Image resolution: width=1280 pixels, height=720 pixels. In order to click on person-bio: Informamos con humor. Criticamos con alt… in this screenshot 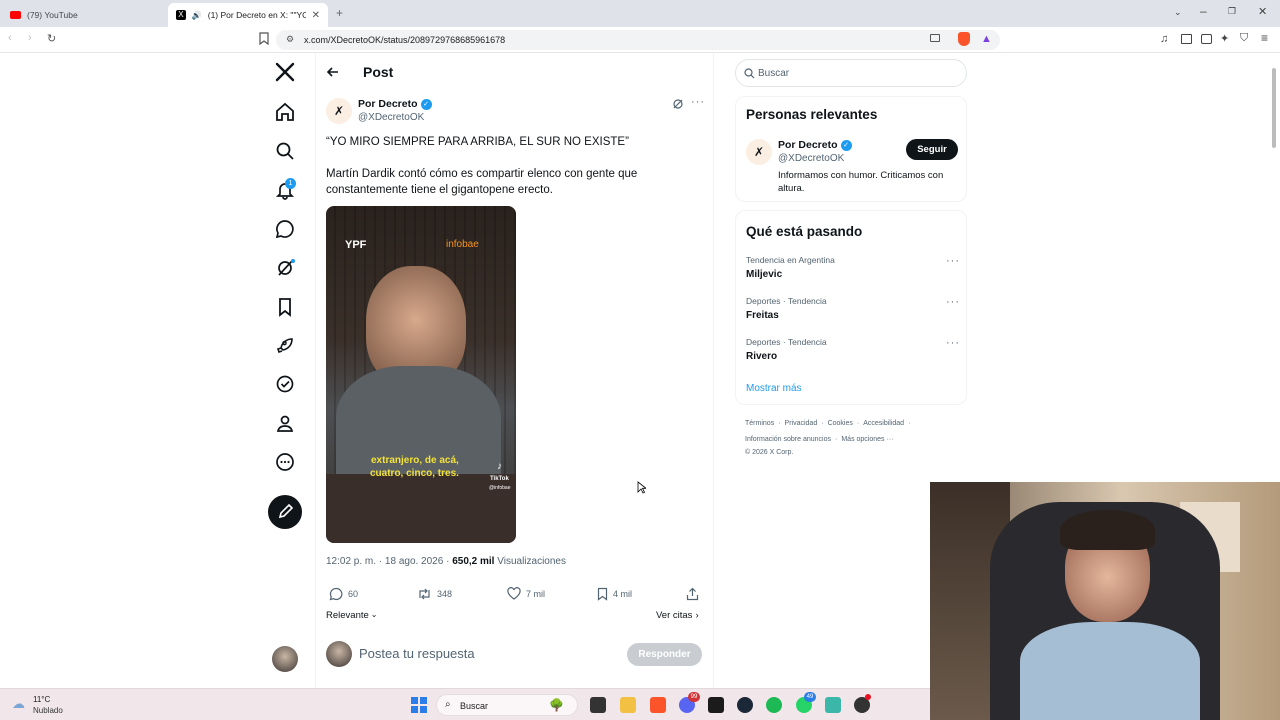, I will do `click(861, 182)`.